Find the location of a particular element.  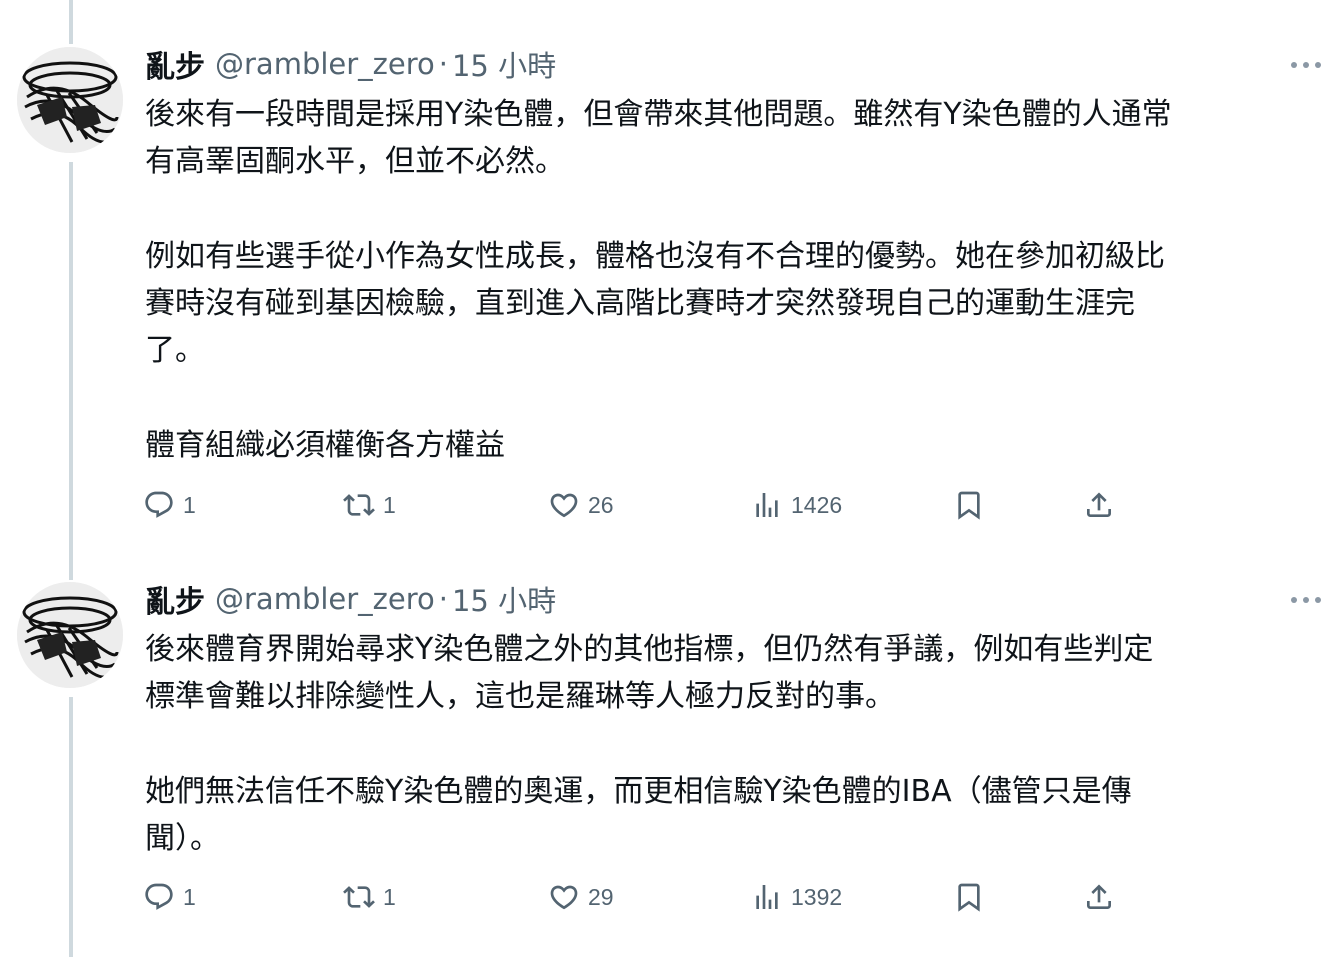

like-count: 29 is located at coordinates (601, 896).